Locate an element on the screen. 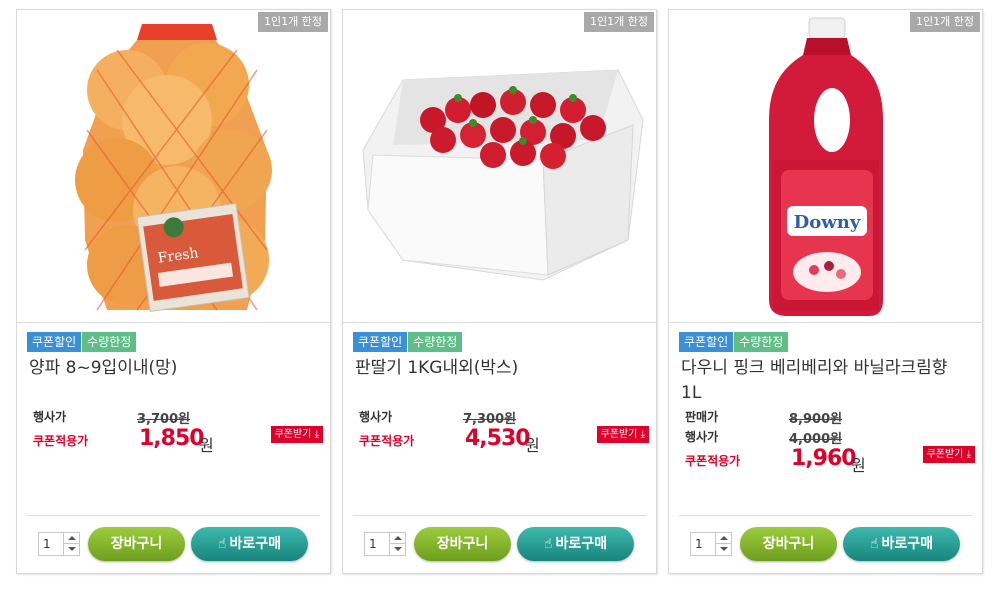  strawberry-box-image is located at coordinates (503, 175).